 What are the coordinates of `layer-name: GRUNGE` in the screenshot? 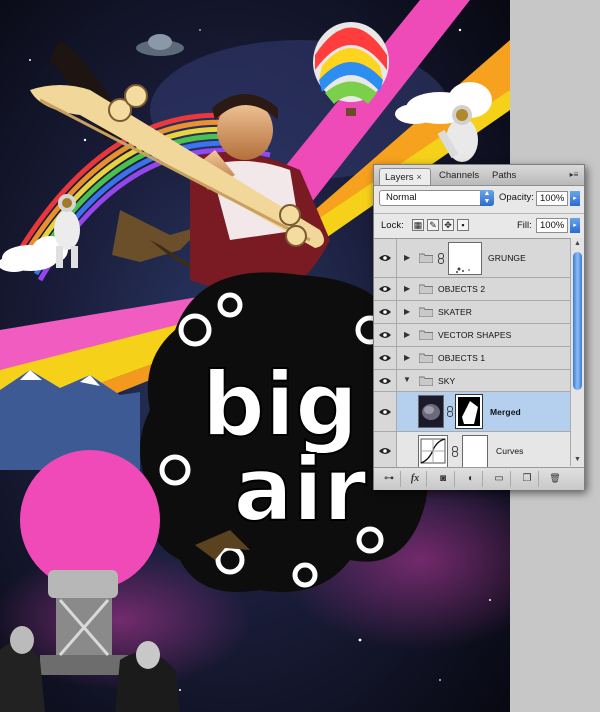 It's located at (507, 258).